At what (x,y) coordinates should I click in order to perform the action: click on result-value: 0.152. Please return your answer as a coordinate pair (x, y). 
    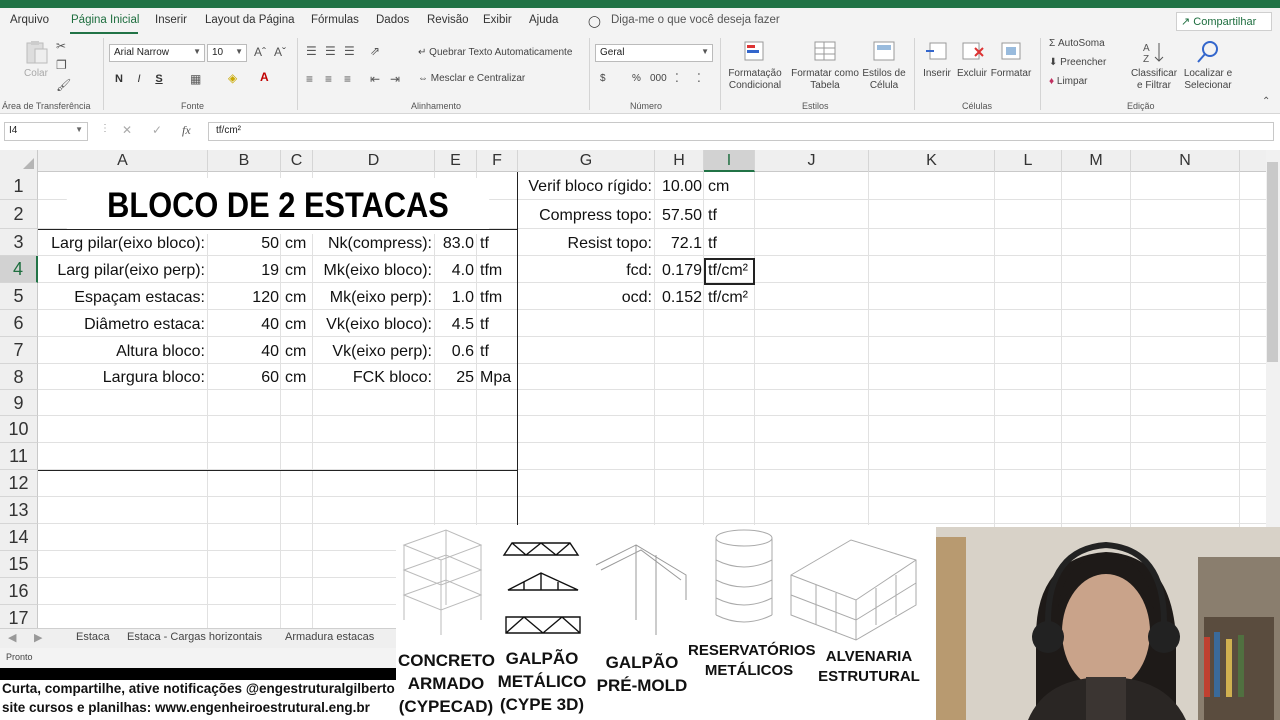
    Looking at the image, I should click on (678, 298).